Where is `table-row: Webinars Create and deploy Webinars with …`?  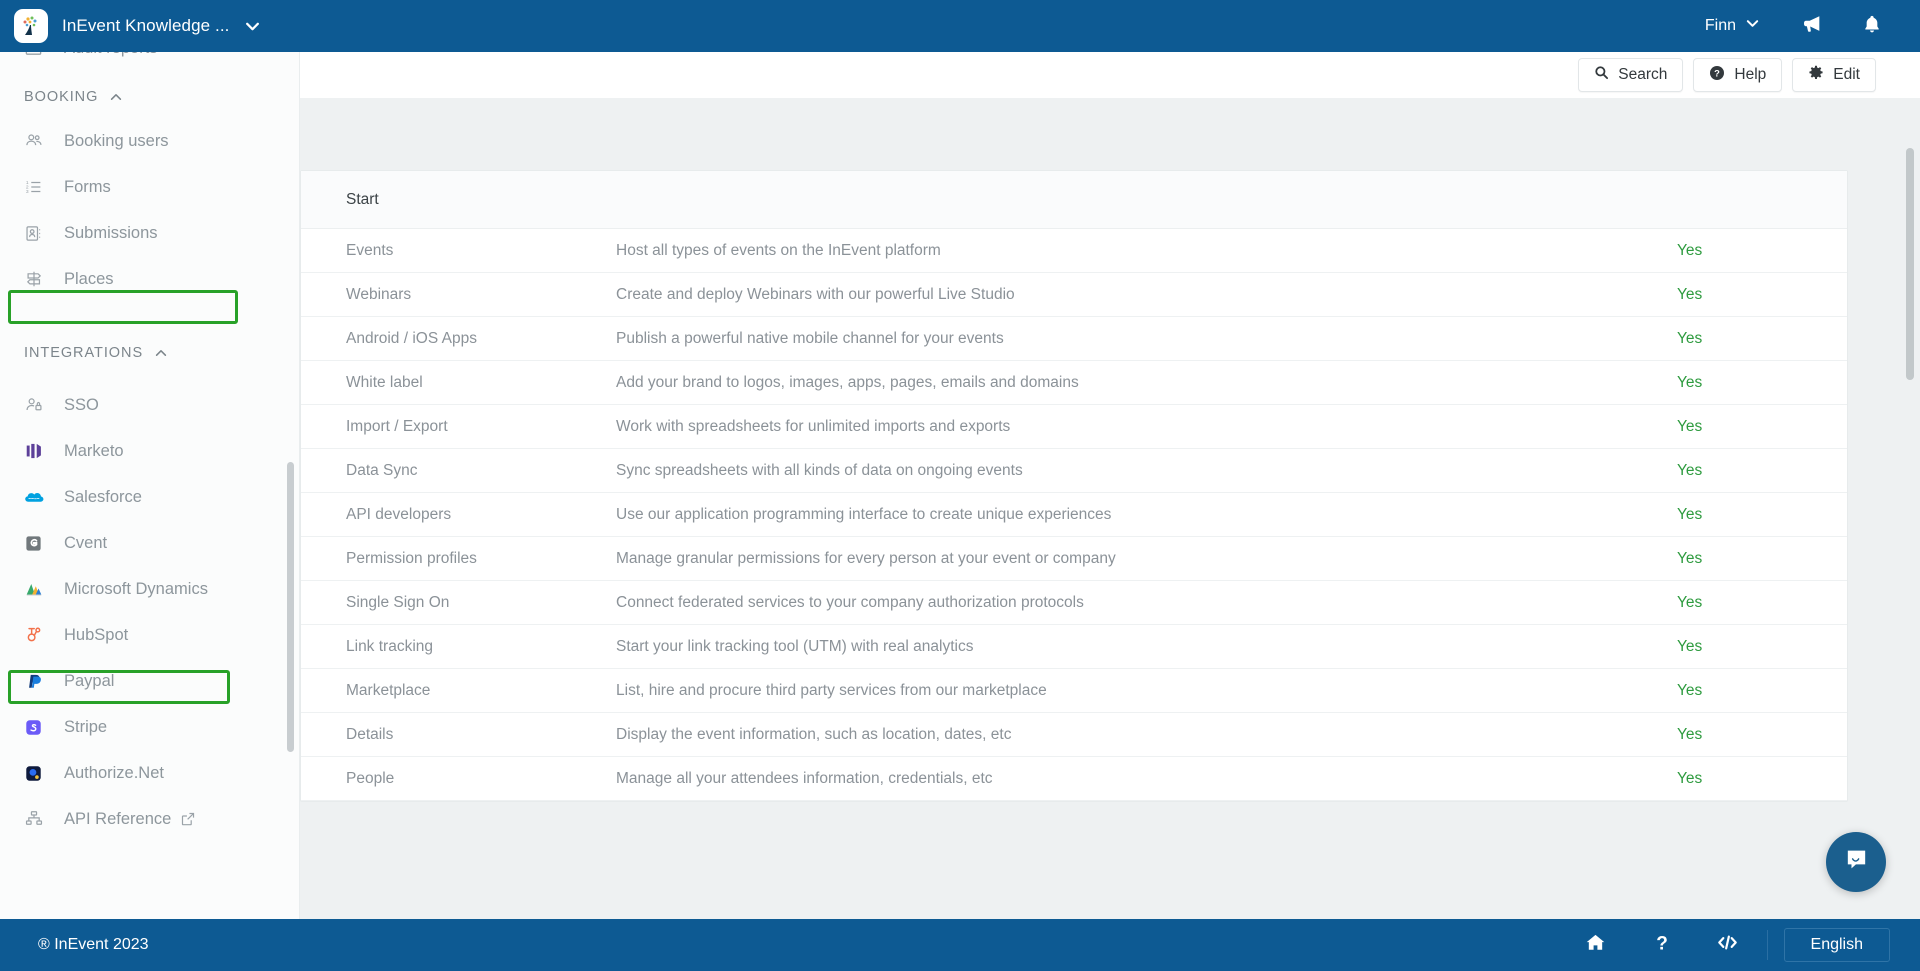 table-row: Webinars Create and deploy Webinars with … is located at coordinates (1074, 295).